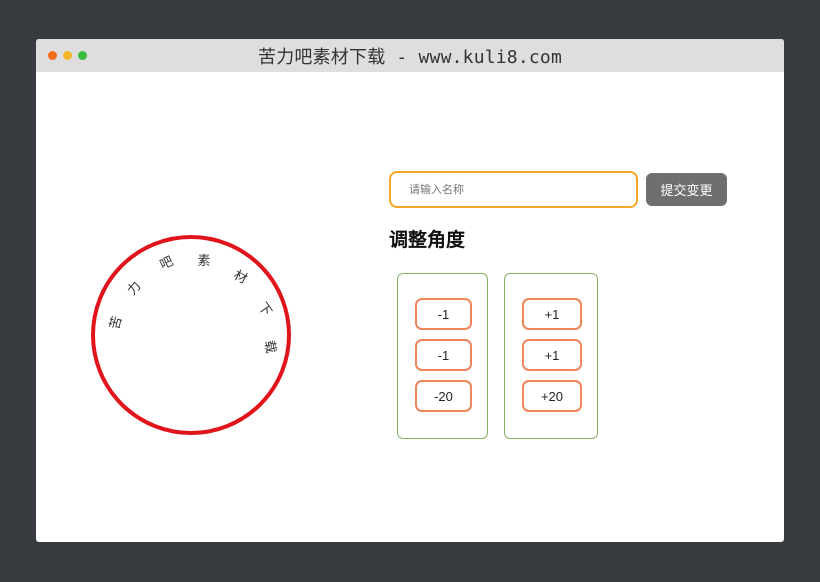 The image size is (820, 582). Describe the element at coordinates (166, 264) in the screenshot. I see `seal-char: 吧` at that location.